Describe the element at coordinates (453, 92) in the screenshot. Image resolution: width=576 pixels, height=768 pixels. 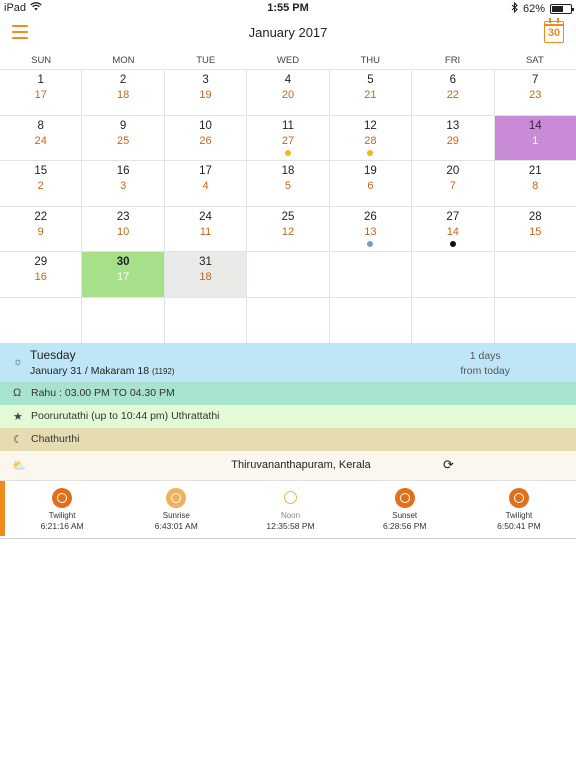
I see `calendar-day-cell: 6 22` at that location.